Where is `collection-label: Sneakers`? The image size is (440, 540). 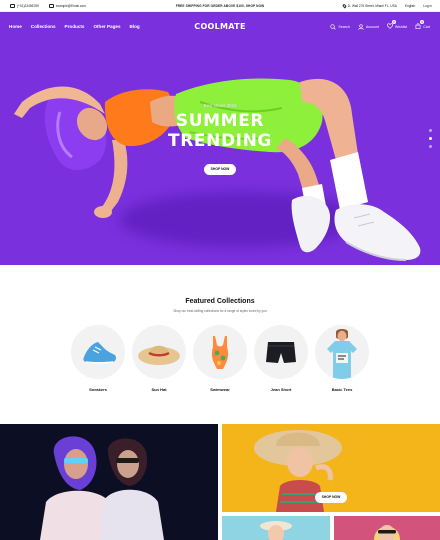
collection-label: Sneakers is located at coordinates (98, 389).